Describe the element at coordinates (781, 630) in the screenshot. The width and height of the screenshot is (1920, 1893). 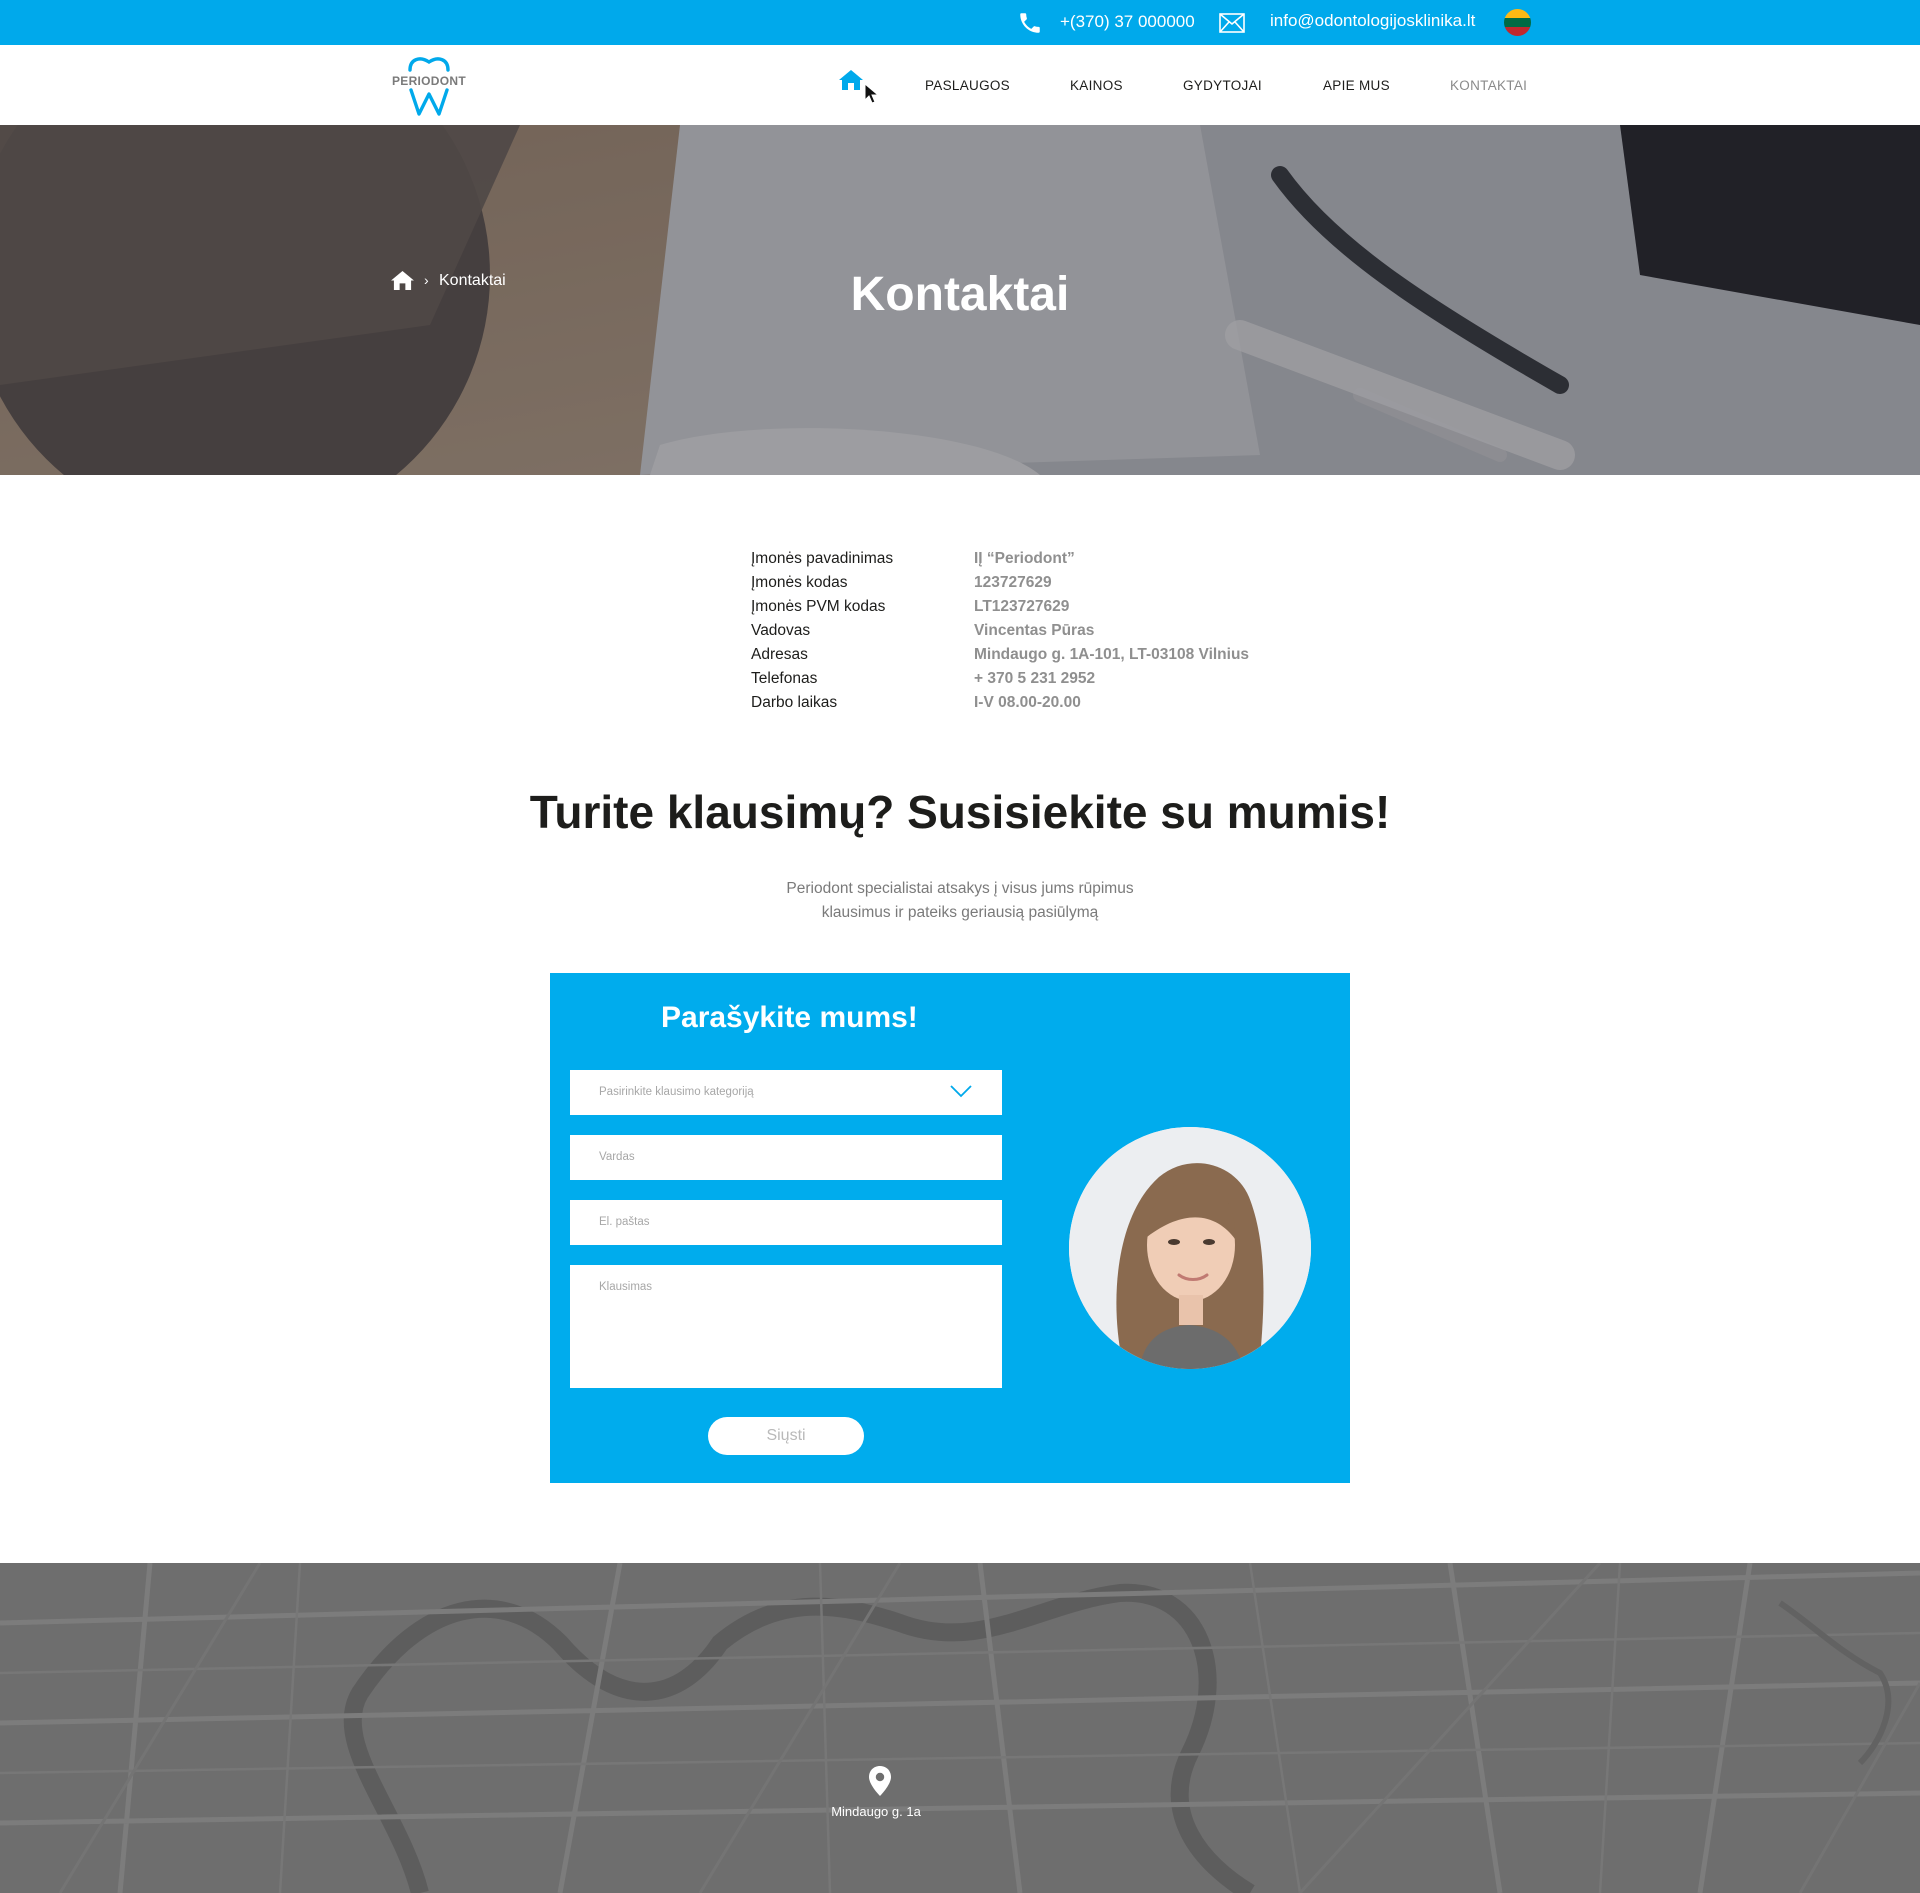
I see `info-label: Vadovas` at that location.